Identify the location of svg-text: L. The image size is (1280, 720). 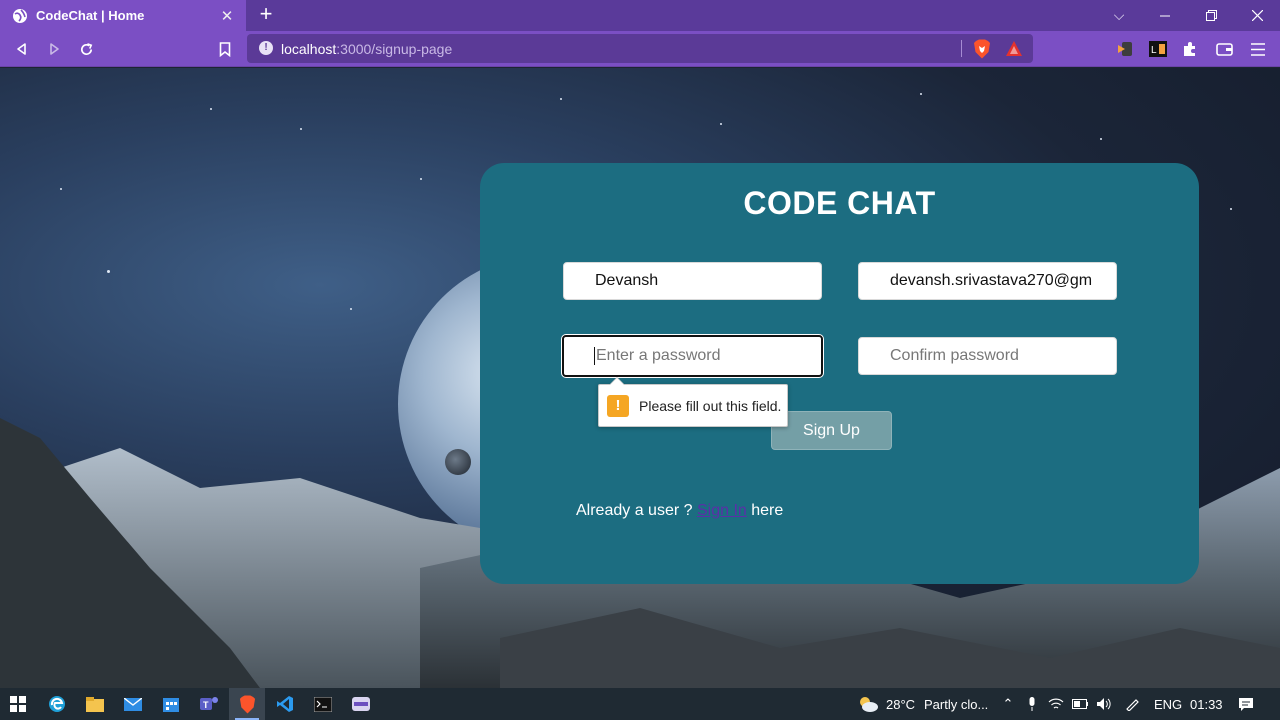
(1154, 50).